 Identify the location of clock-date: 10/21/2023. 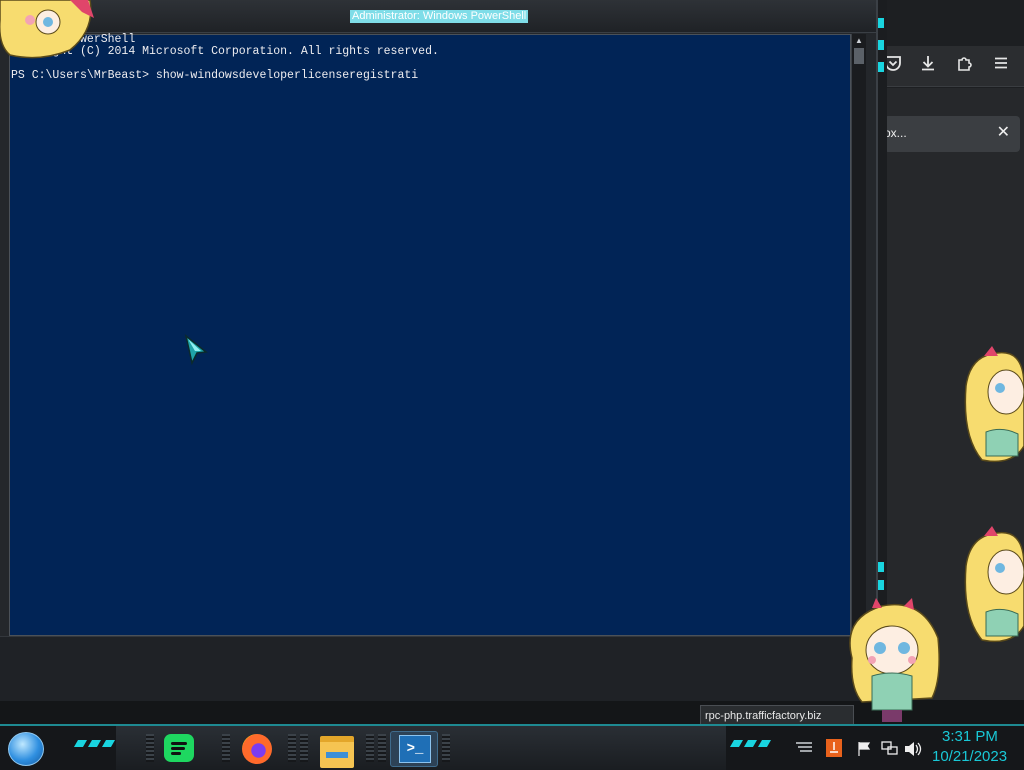
(969, 756).